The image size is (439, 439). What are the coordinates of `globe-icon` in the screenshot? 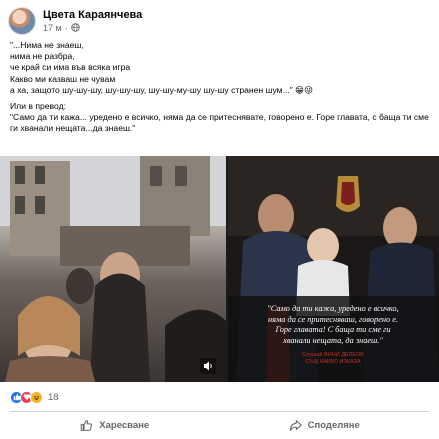 It's located at (75, 27).